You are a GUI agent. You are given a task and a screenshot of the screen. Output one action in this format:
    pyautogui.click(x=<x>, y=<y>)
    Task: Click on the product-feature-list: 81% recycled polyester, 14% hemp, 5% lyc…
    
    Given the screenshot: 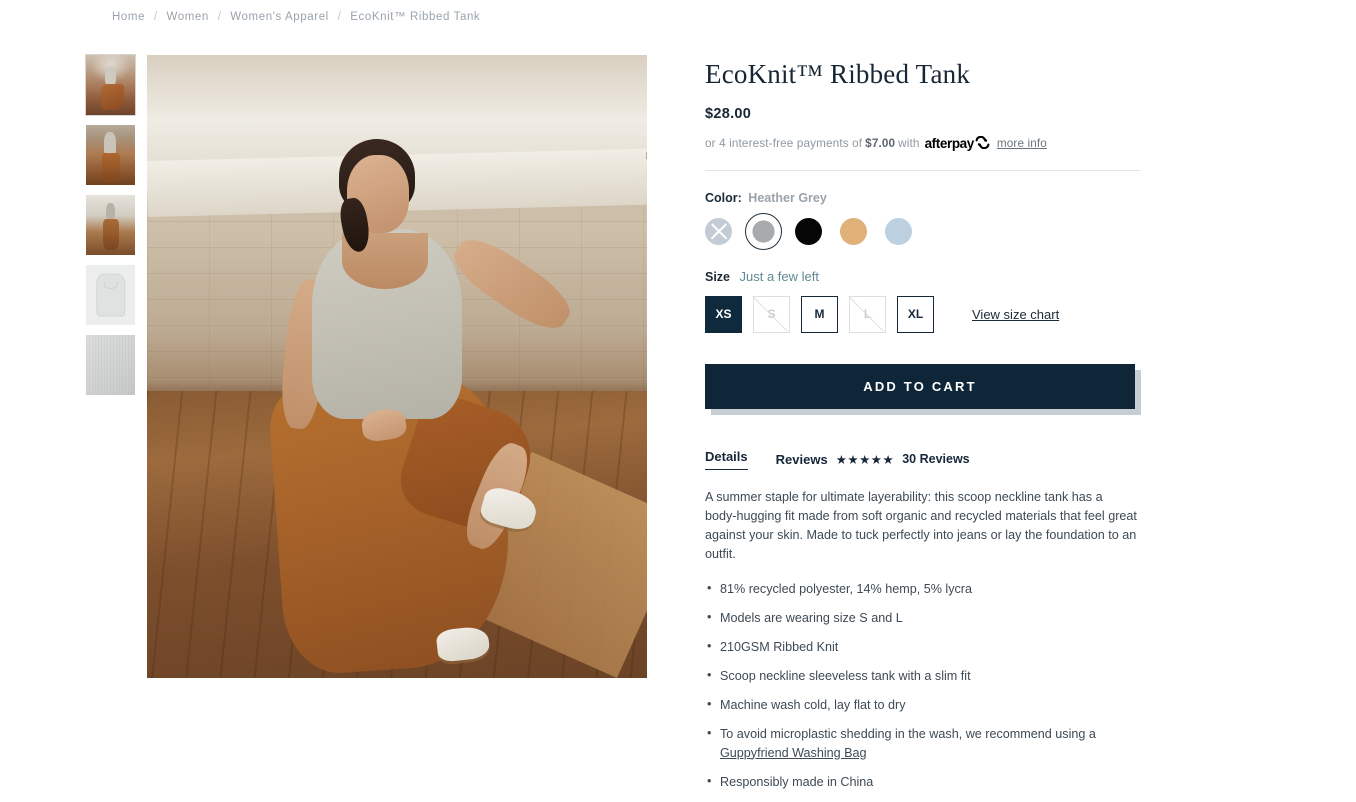 What is the action you would take?
    pyautogui.click(x=921, y=685)
    